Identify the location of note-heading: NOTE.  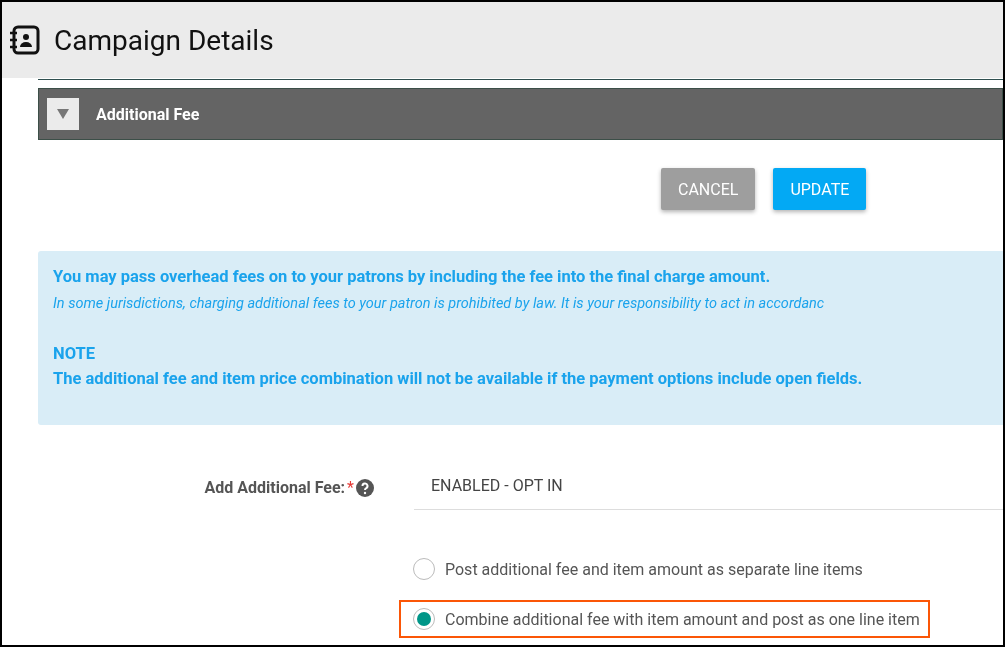
(74, 353).